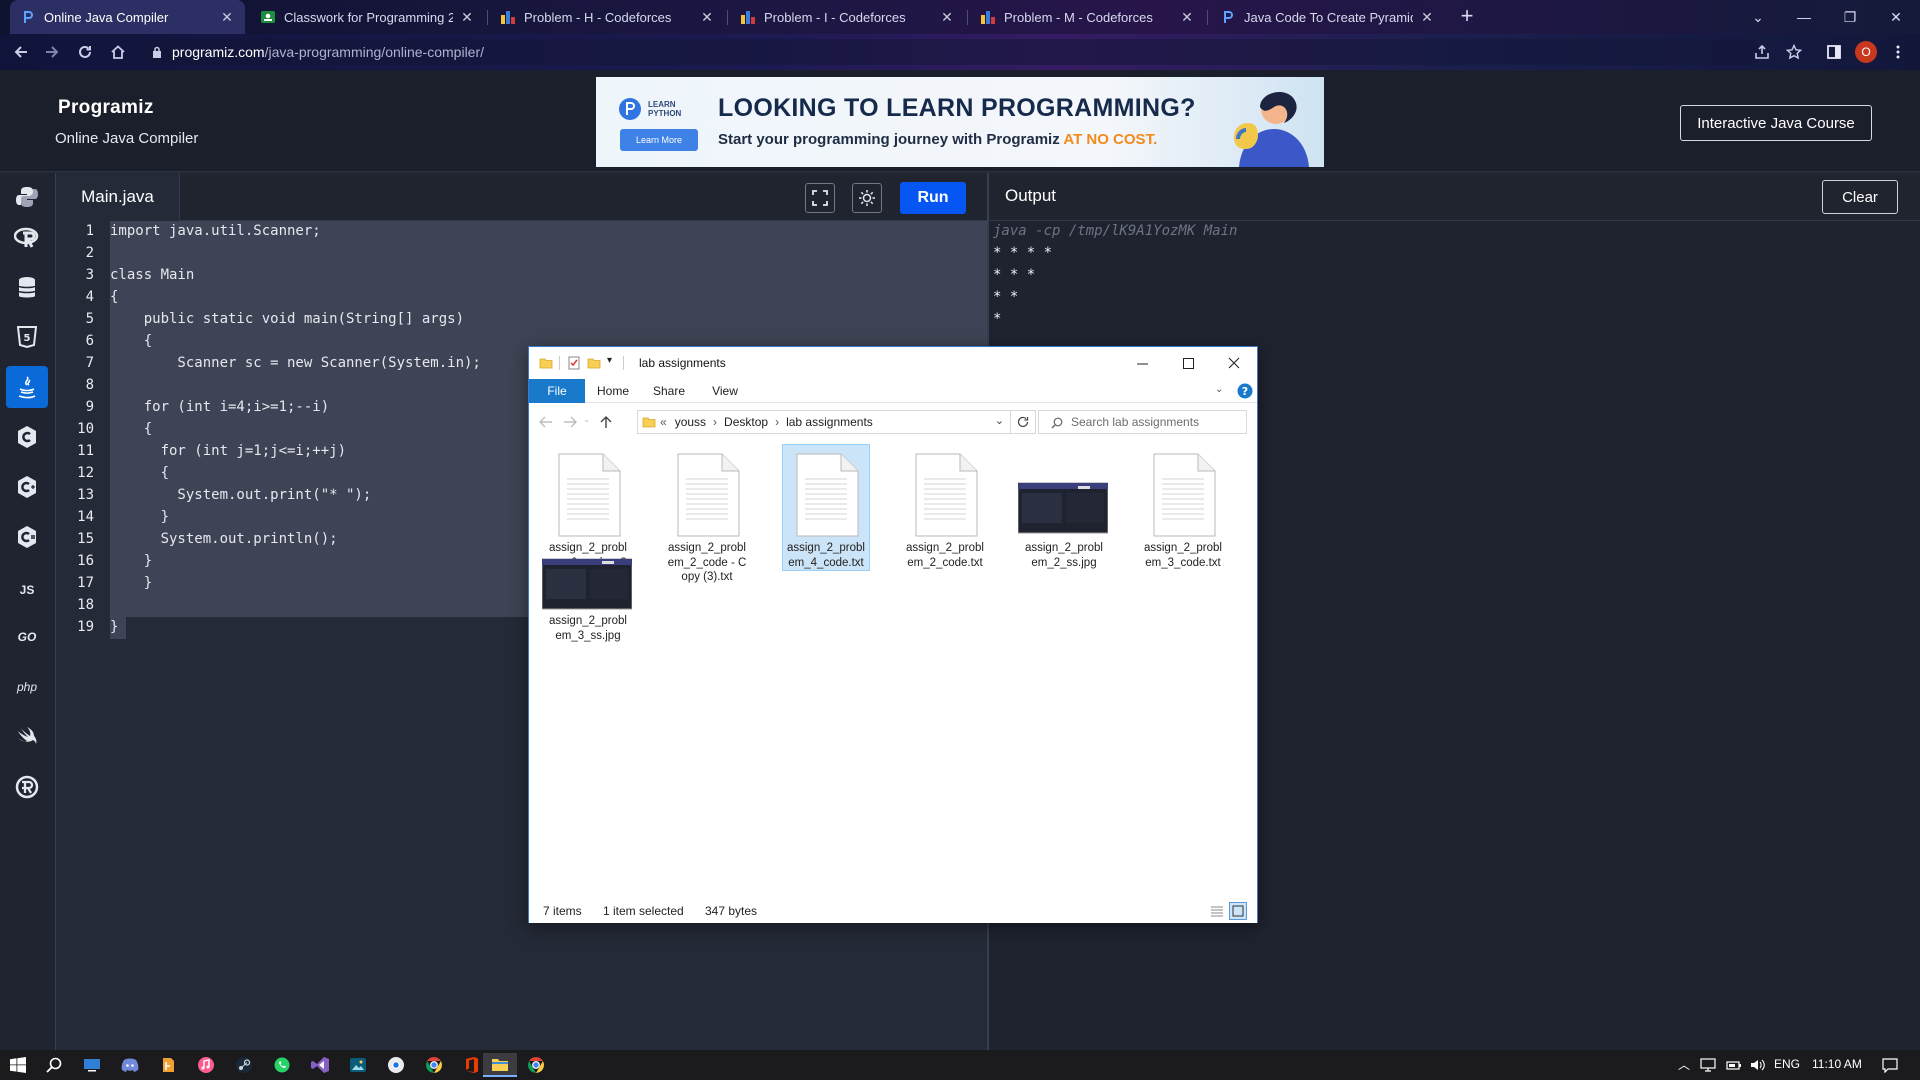  I want to click on browser-tab: Classwork for Programming 2 ✕, so click(367, 17).